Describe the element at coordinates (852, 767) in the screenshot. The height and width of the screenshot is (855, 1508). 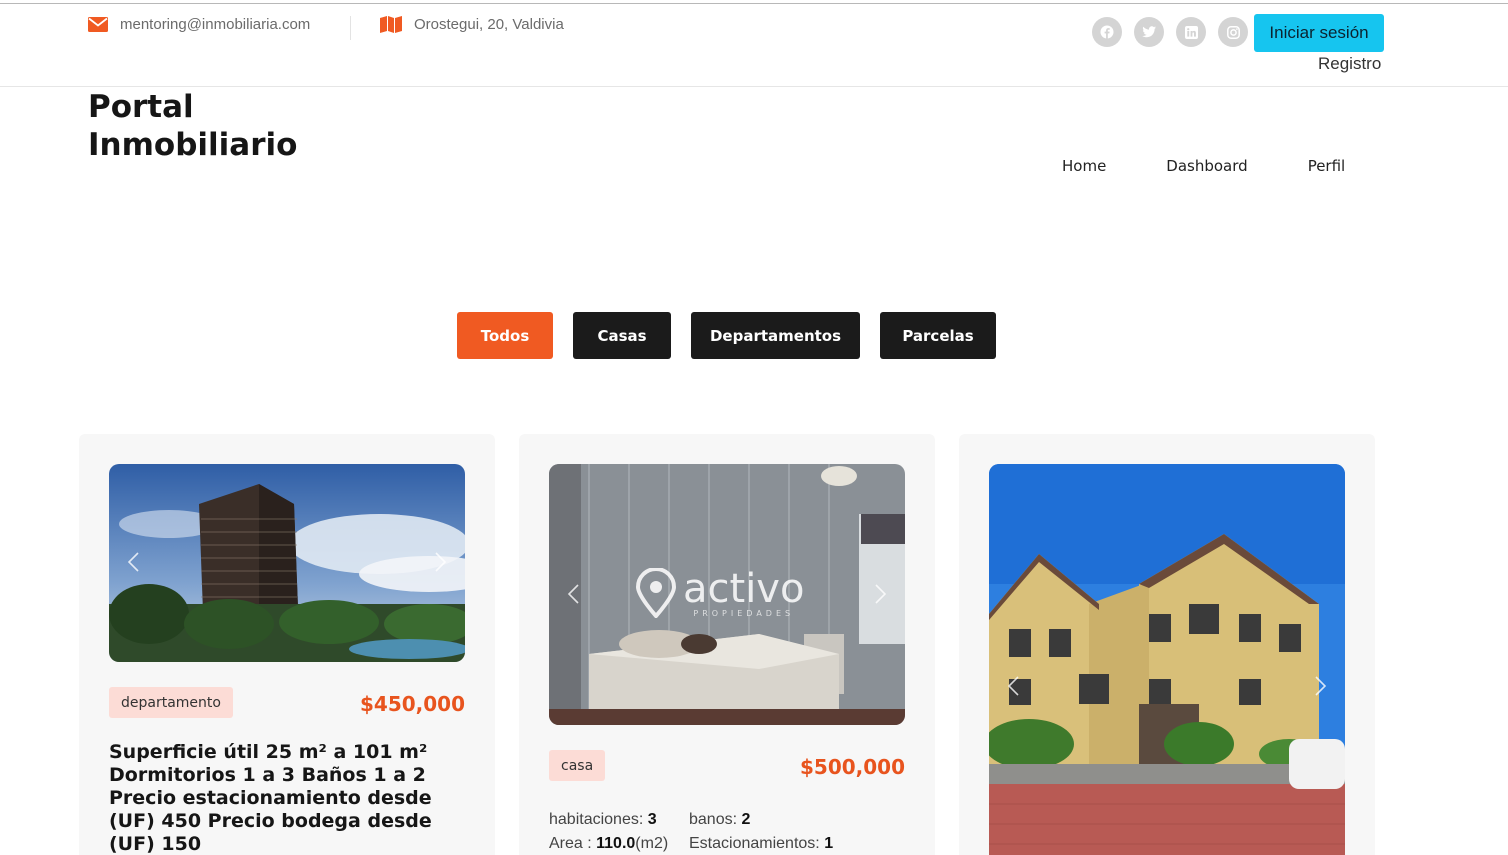
I see `property-price: $500,000` at that location.